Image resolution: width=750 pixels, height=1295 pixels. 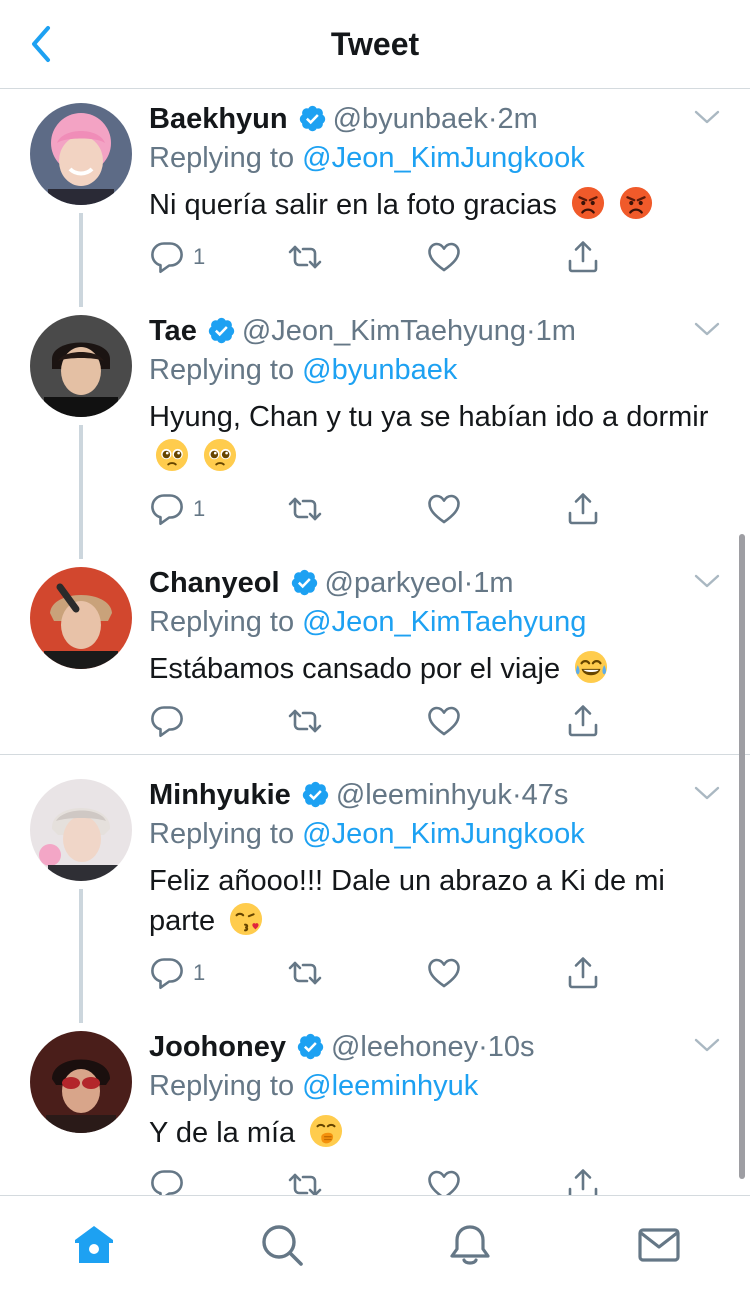 I want to click on display-name: Minhyukie, so click(x=220, y=795).